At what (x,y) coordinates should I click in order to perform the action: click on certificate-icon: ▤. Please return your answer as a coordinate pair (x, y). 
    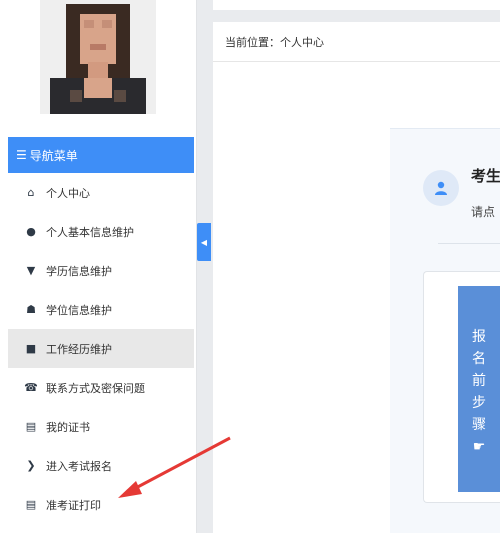
    Looking at the image, I should click on (31, 426).